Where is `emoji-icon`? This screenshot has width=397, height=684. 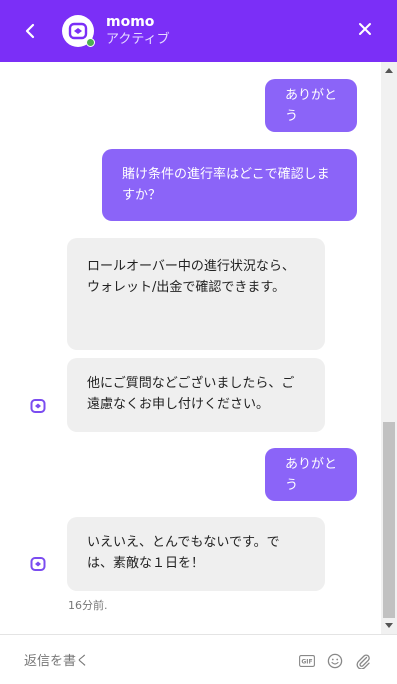
emoji-icon is located at coordinates (335, 661).